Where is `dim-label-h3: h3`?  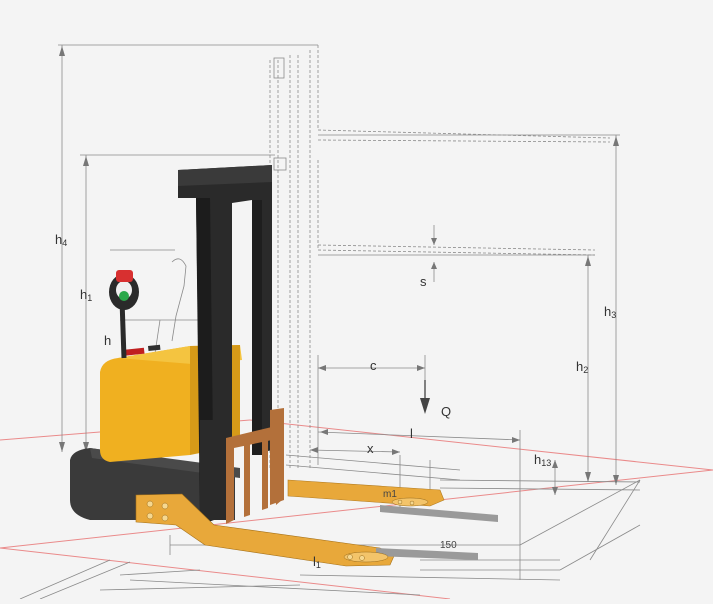
dim-label-h3: h3 is located at coordinates (610, 312).